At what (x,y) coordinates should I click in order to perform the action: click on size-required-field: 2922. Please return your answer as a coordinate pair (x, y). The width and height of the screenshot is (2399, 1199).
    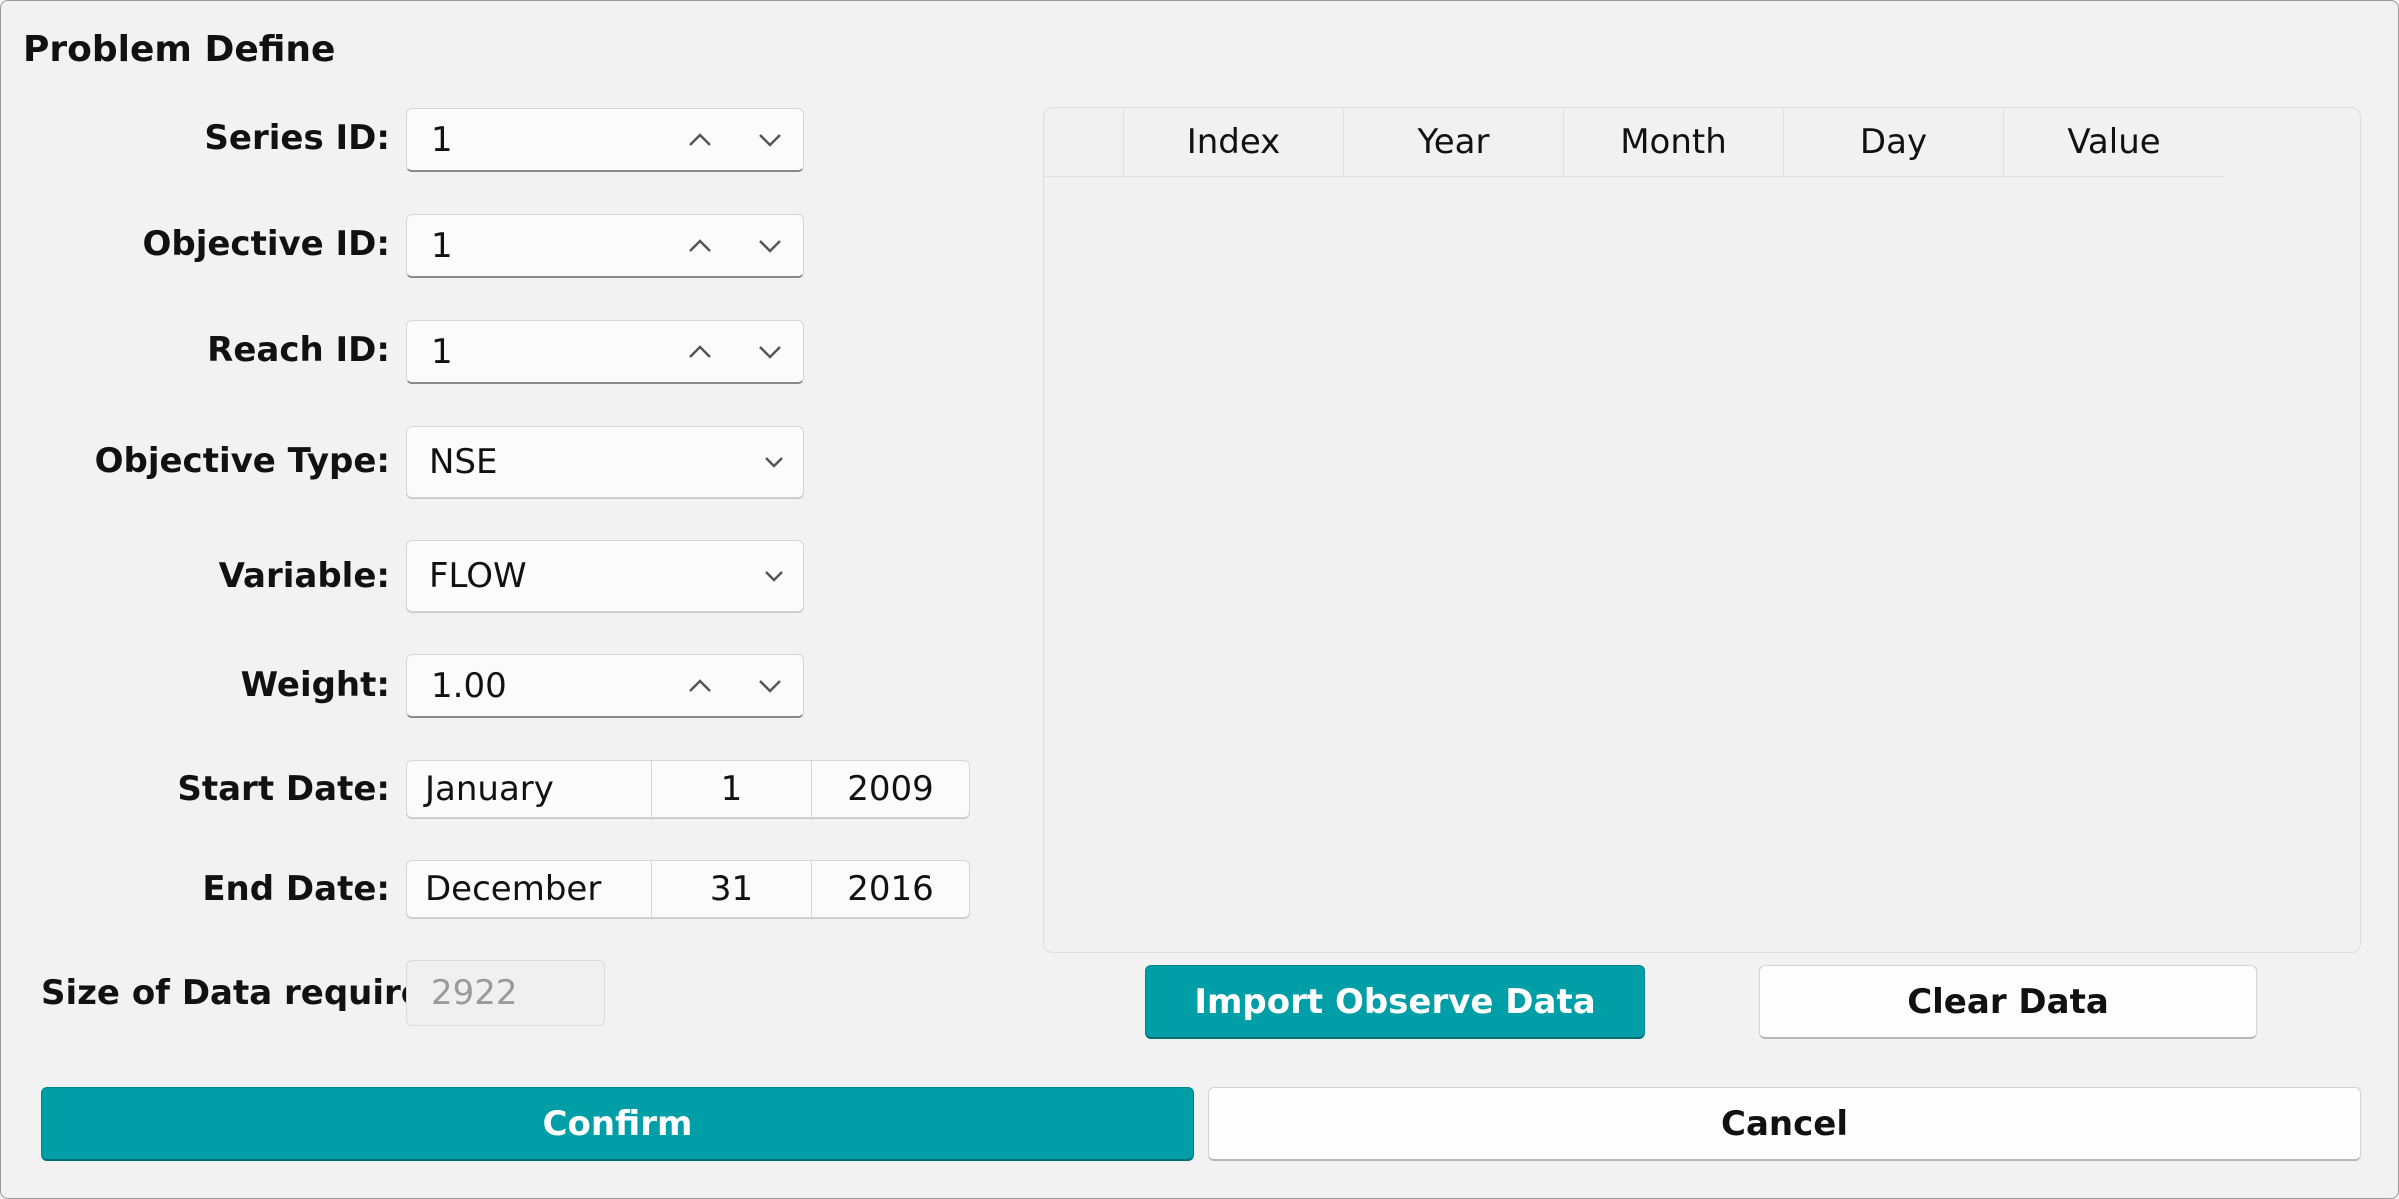
    Looking at the image, I should click on (505, 993).